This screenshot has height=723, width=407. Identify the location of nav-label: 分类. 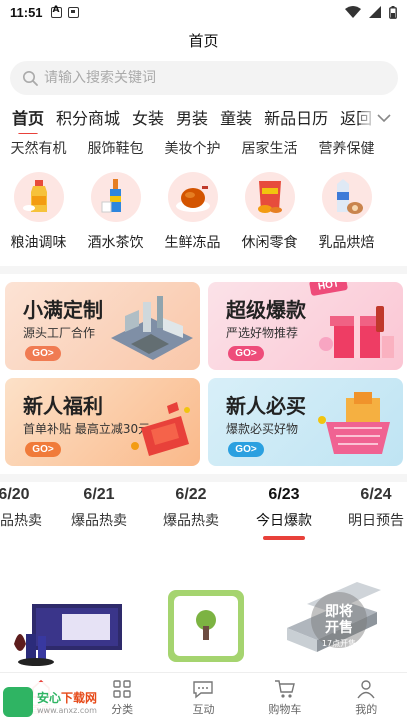
(122, 709).